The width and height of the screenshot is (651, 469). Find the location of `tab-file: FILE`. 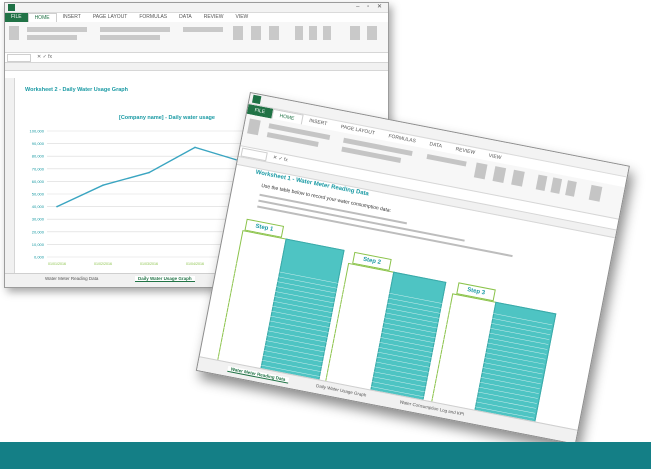

tab-file: FILE is located at coordinates (16, 17).